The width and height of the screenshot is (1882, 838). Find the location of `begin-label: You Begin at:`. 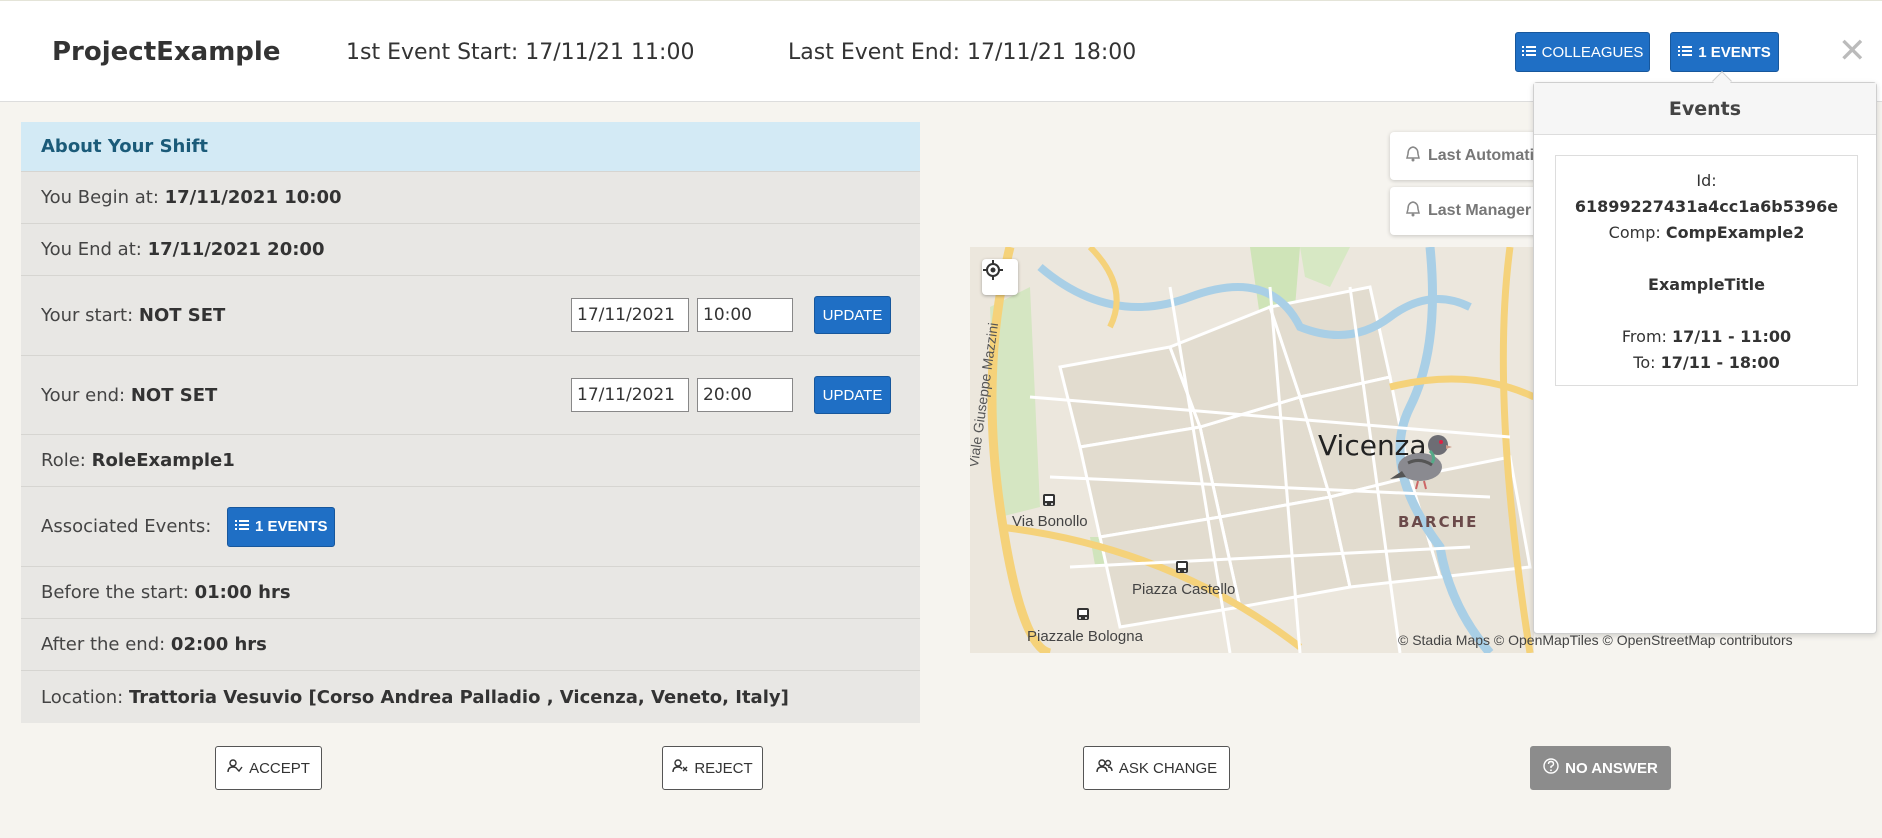

begin-label: You Begin at: is located at coordinates (100, 197).